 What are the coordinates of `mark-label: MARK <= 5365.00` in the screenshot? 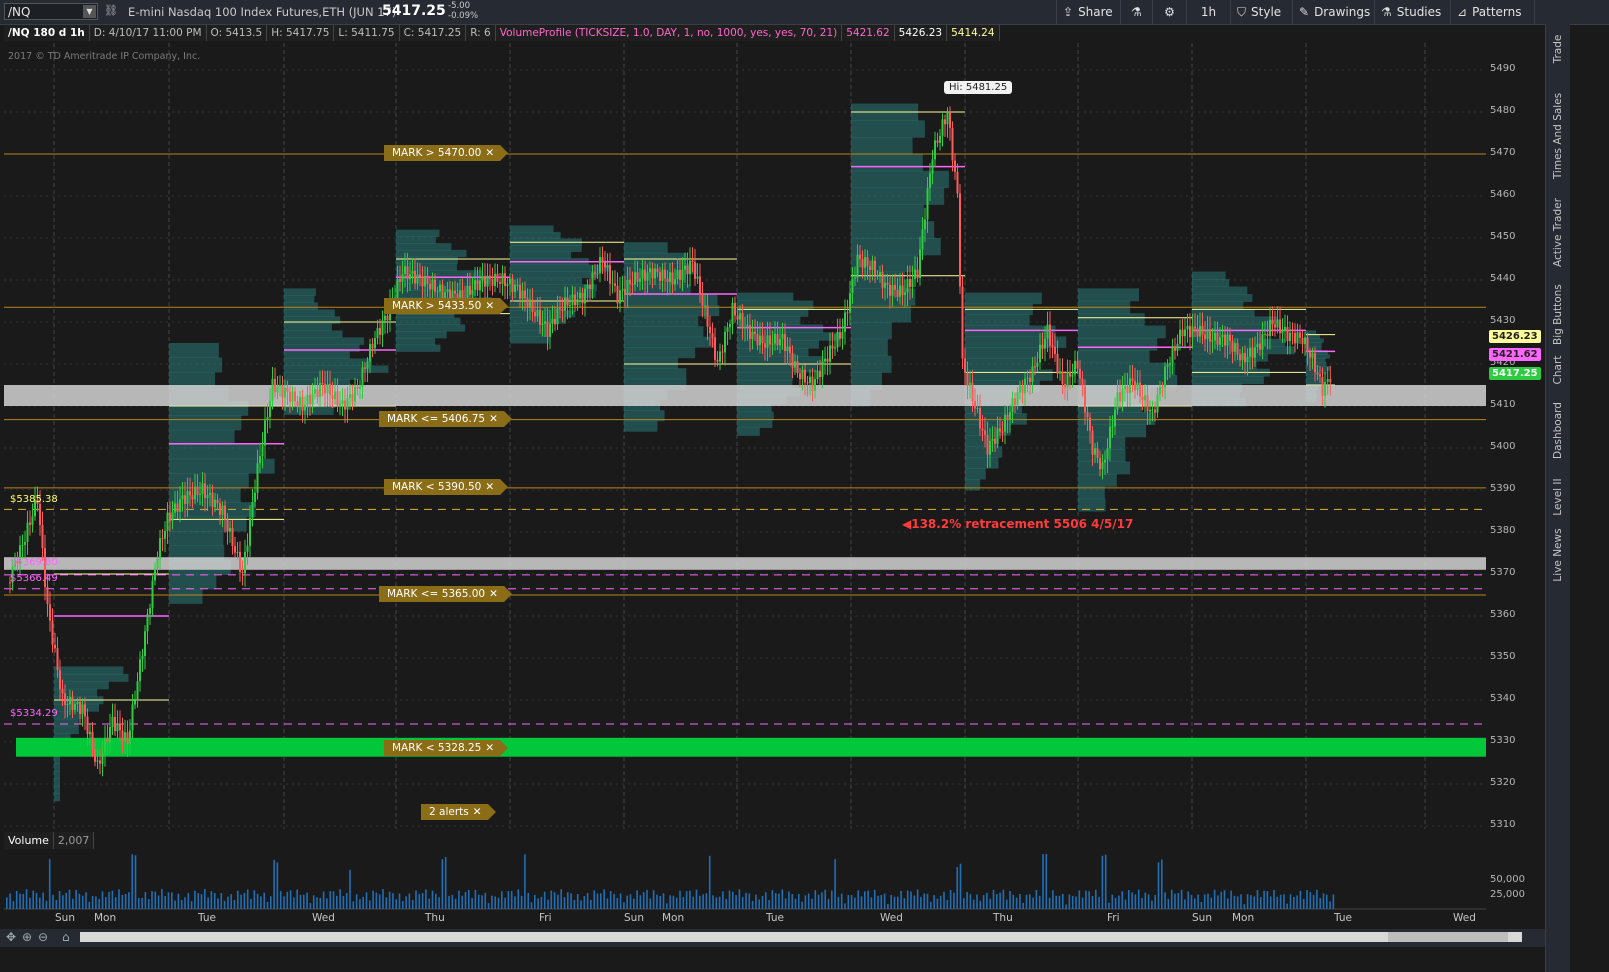 It's located at (436, 594).